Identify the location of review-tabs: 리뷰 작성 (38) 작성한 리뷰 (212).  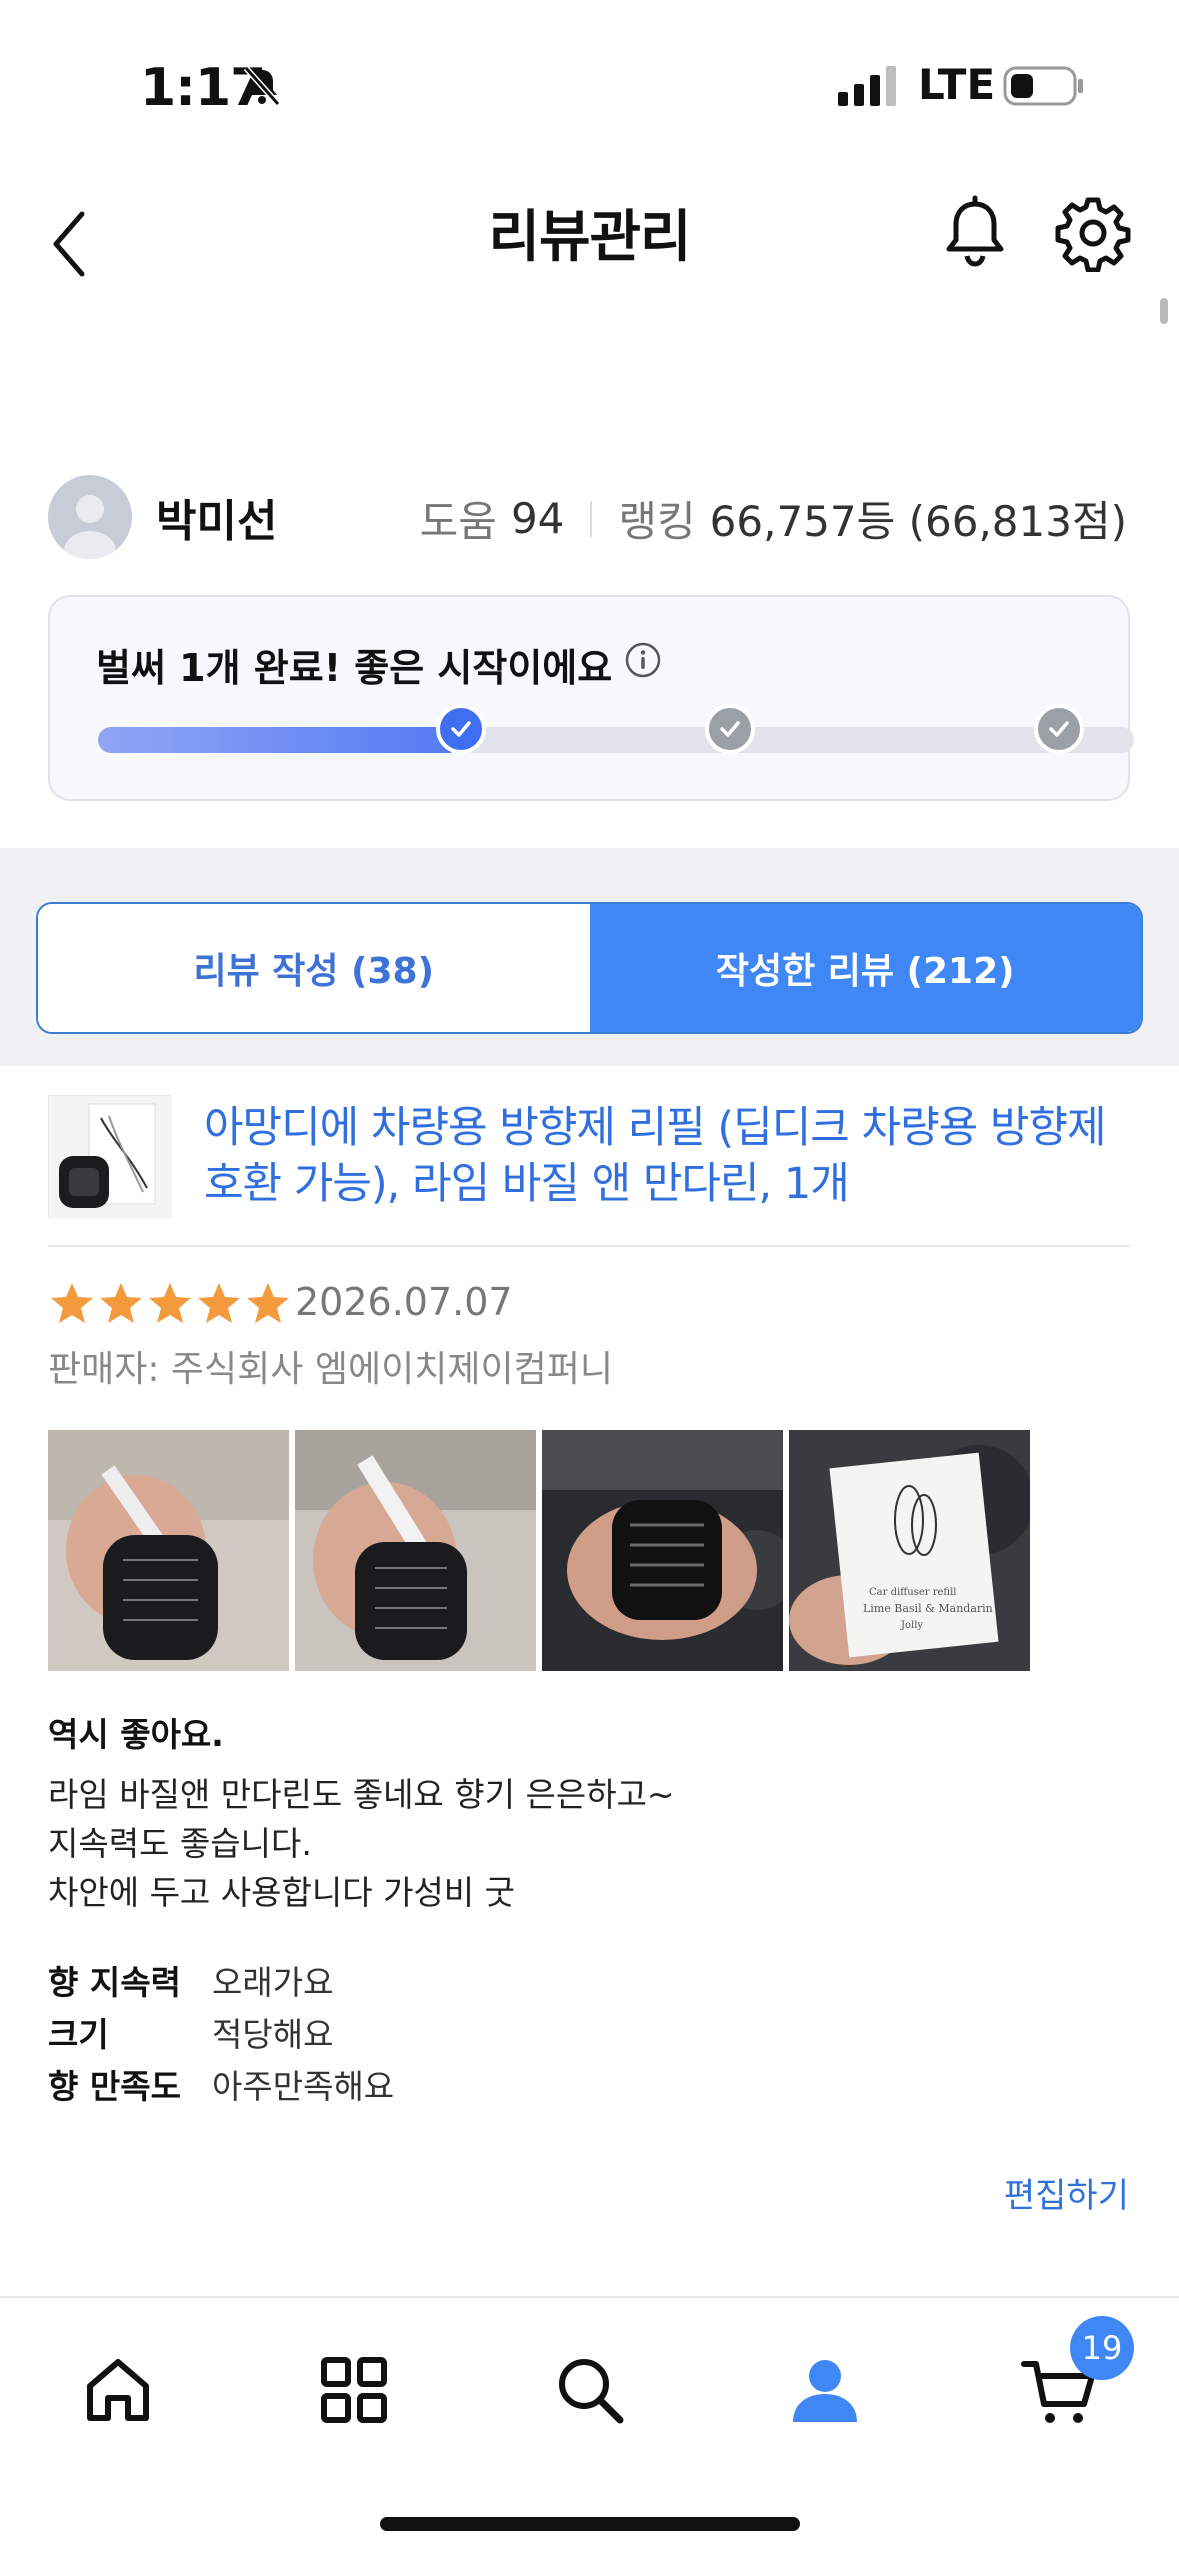
(589, 968).